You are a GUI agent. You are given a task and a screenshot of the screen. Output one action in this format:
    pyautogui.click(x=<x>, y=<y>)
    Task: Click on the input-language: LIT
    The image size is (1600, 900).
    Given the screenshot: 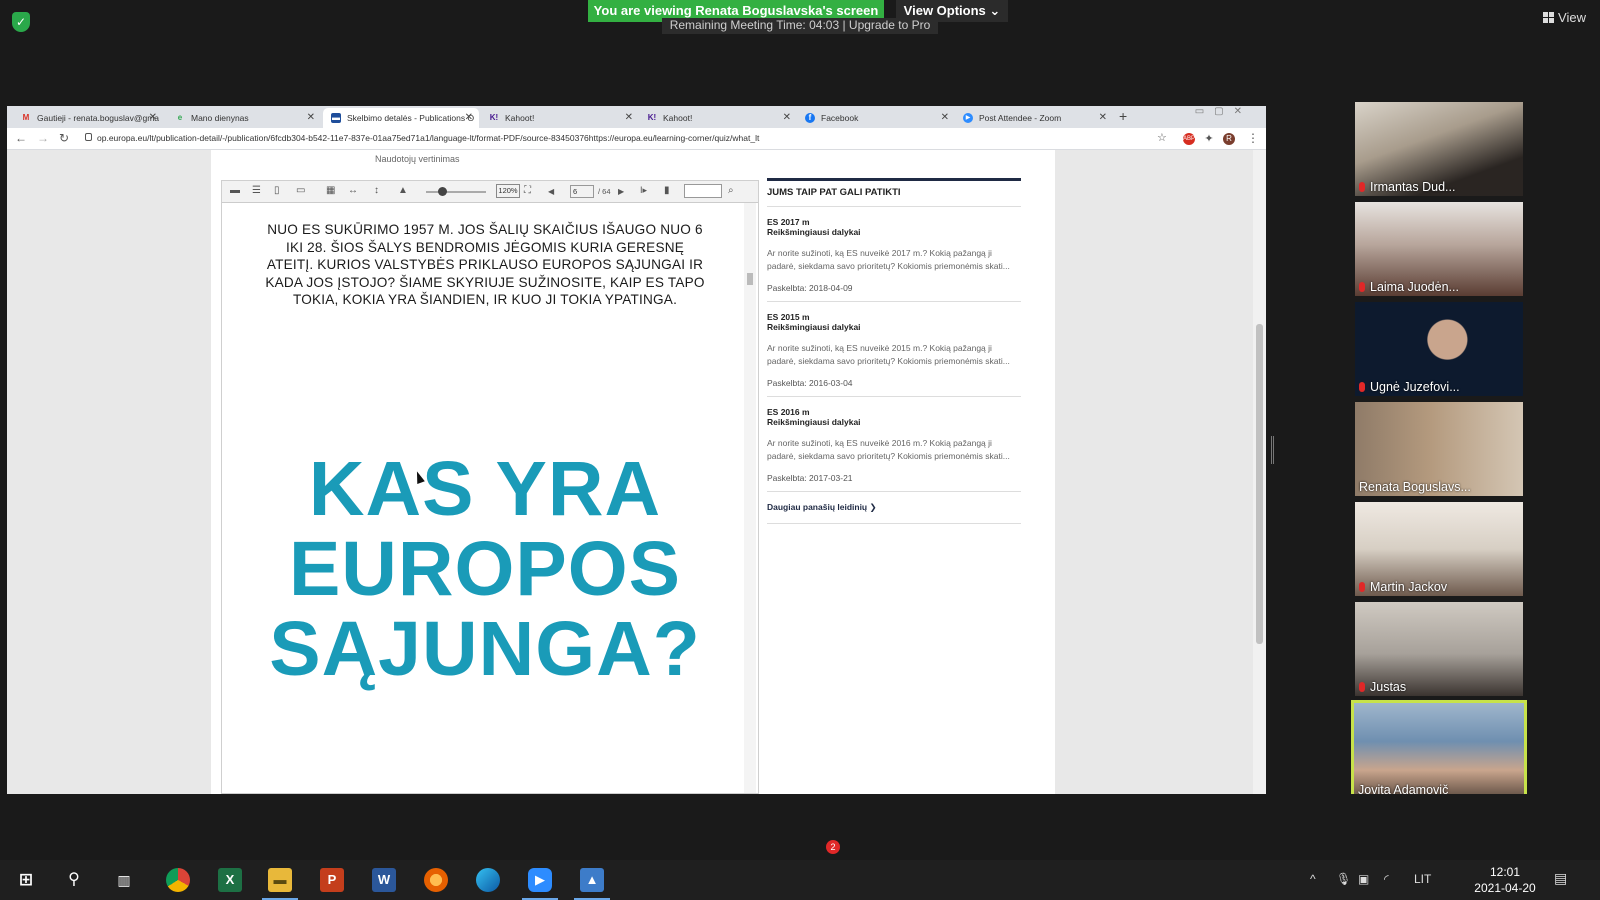 What is the action you would take?
    pyautogui.click(x=1422, y=879)
    